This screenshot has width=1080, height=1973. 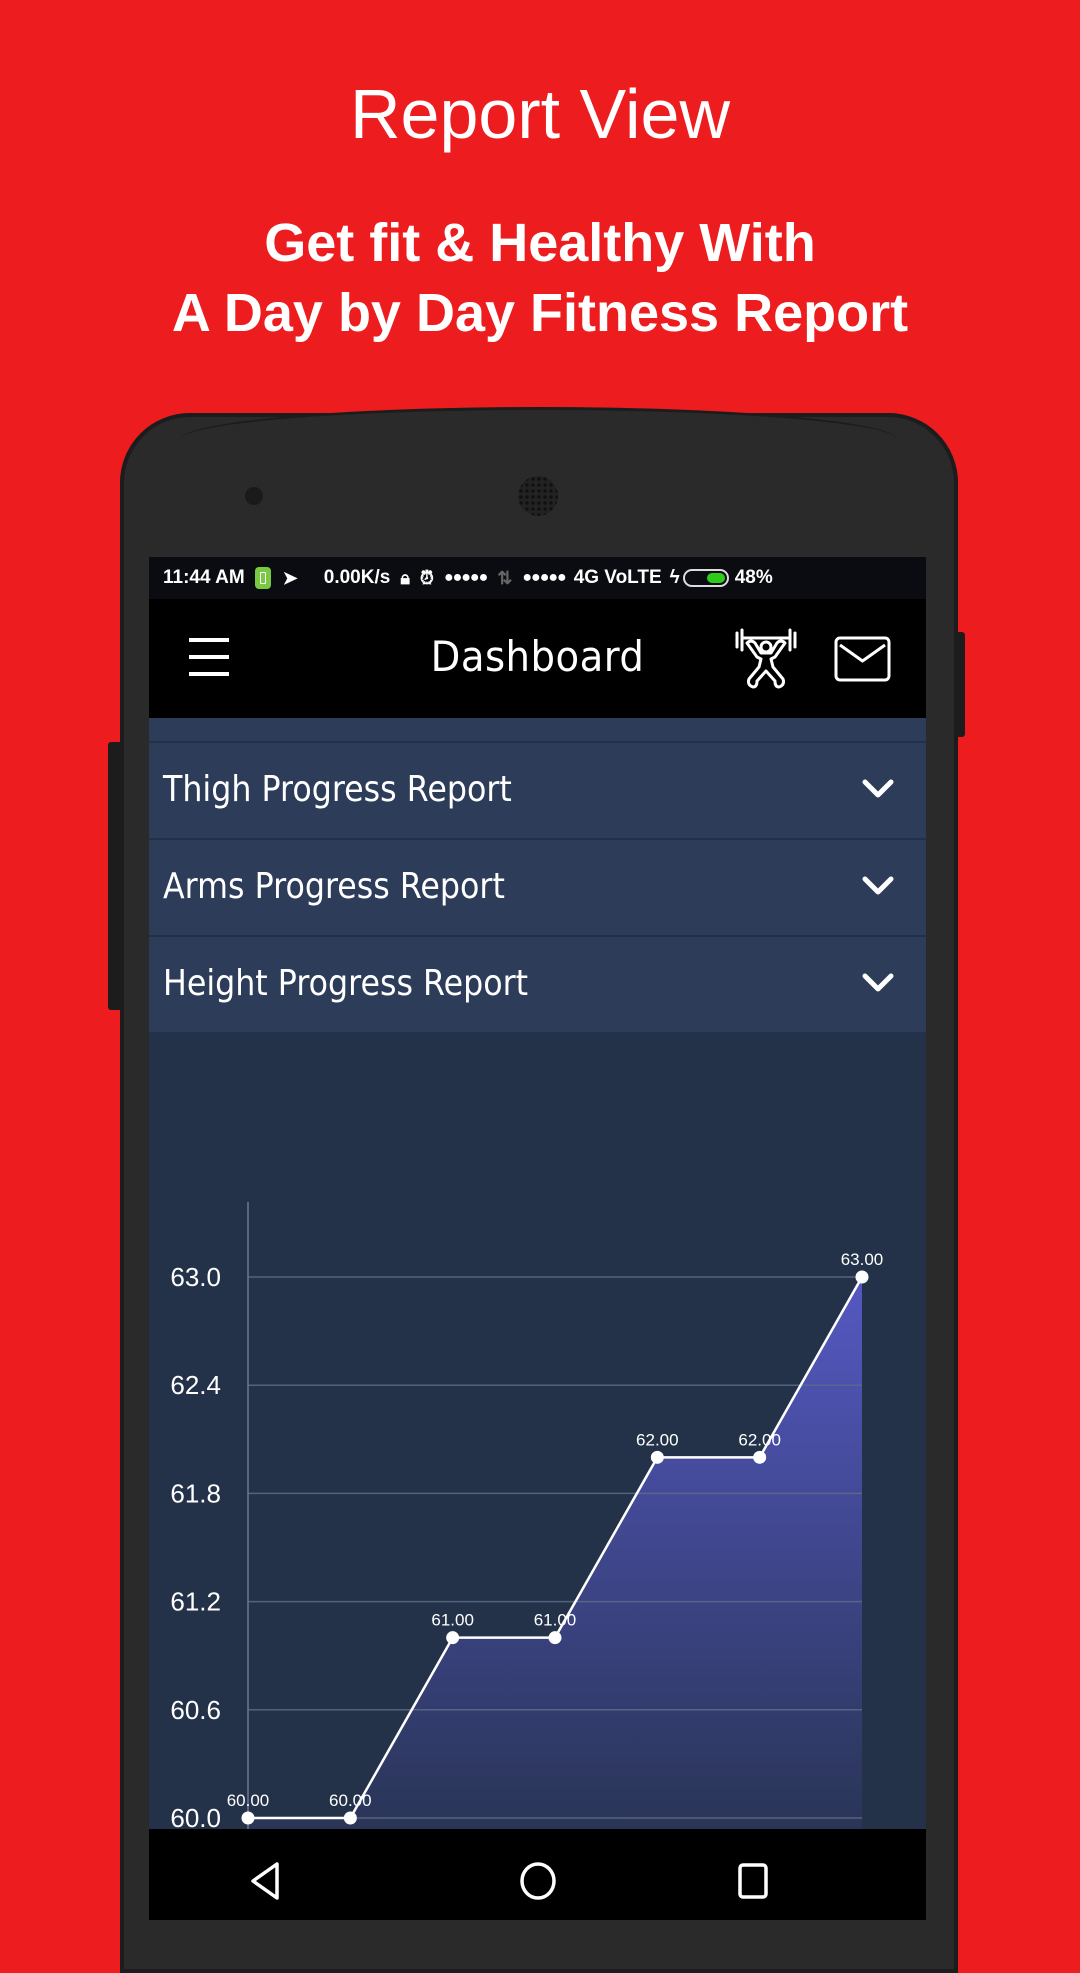 What do you see at coordinates (539, 114) in the screenshot?
I see `promo-title: Report View` at bounding box center [539, 114].